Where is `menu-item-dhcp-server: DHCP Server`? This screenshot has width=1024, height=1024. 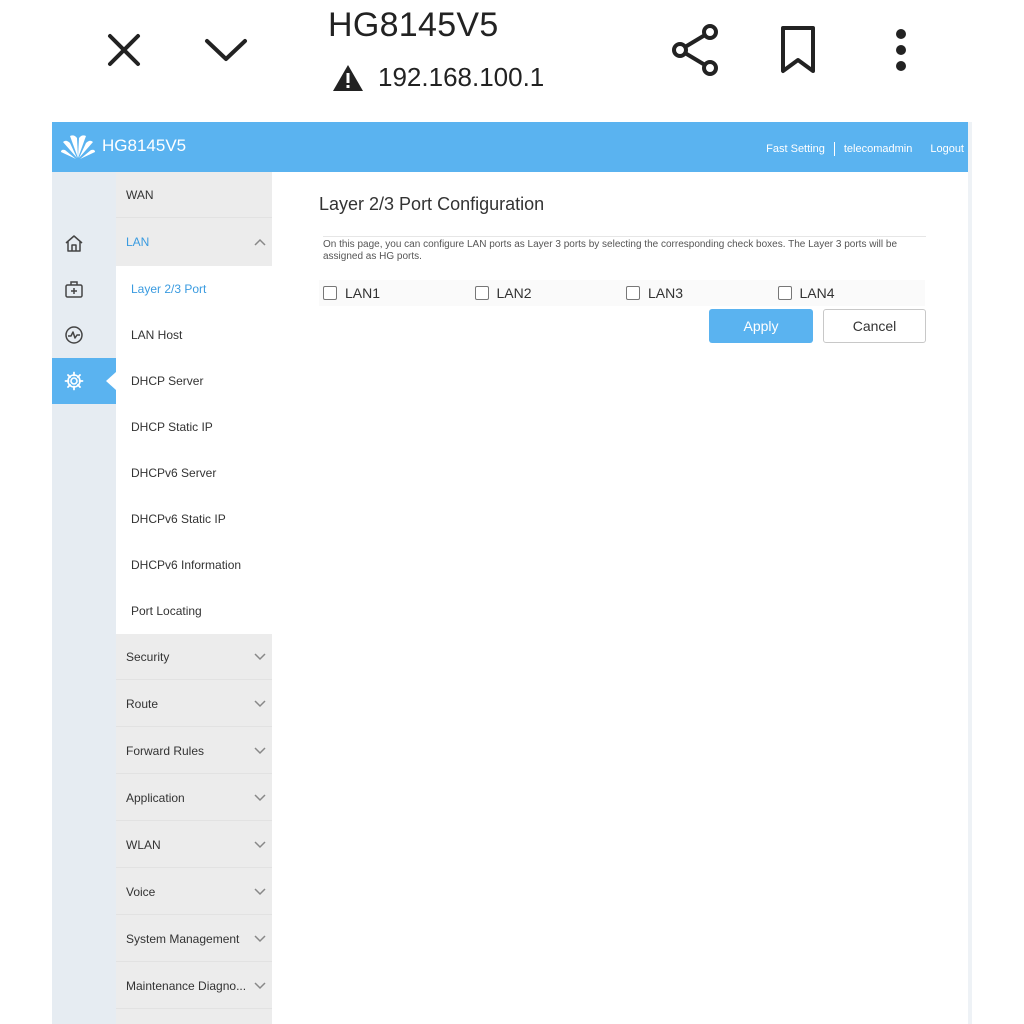
menu-item-dhcp-server: DHCP Server is located at coordinates (194, 381).